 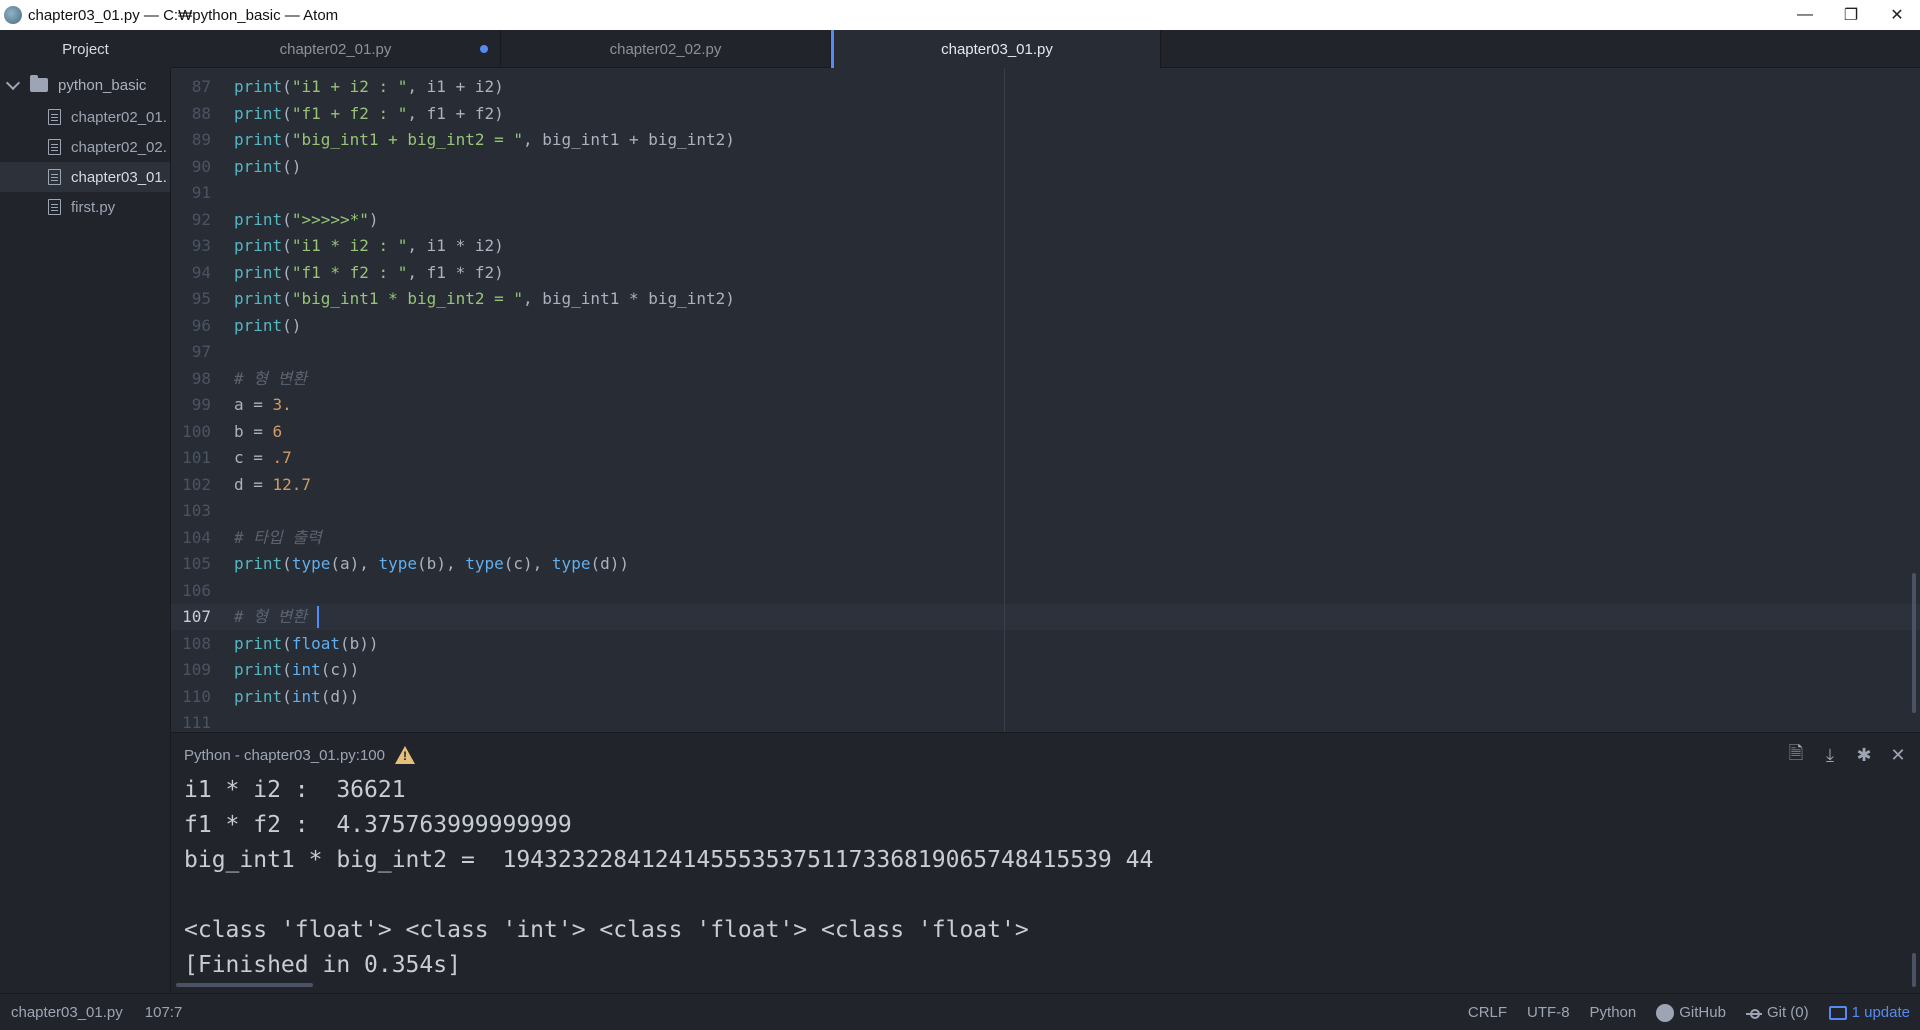 What do you see at coordinates (119, 177) in the screenshot?
I see `tree-item-label: chapter03_01.` at bounding box center [119, 177].